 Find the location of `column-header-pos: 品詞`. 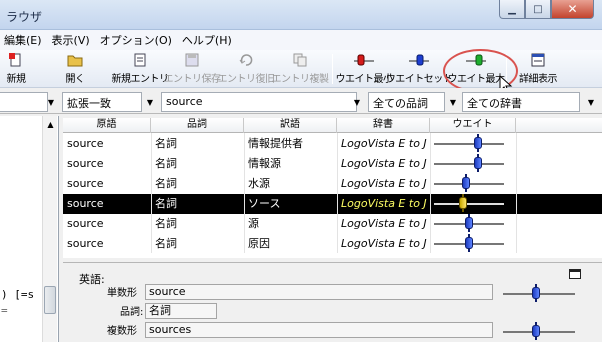

column-header-pos: 品詞 is located at coordinates (197, 125).